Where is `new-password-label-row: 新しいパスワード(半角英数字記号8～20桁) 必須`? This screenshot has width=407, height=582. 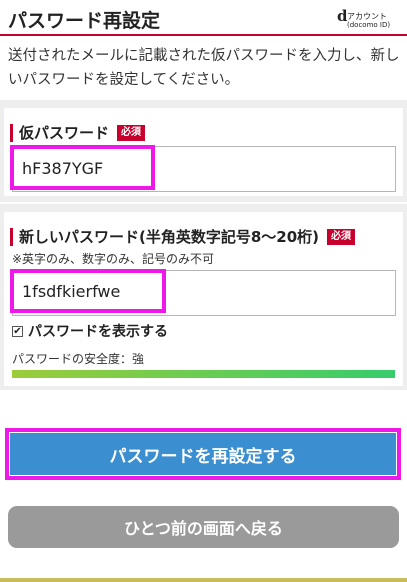
new-password-label-row: 新しいパスワード(半角英数字記号8～20桁) 必須 is located at coordinates (183, 236).